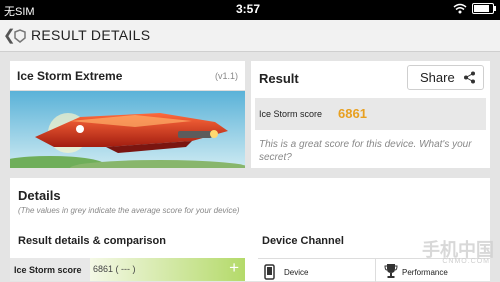 This screenshot has height=282, width=500. What do you see at coordinates (425, 272) in the screenshot?
I see `performance-tab-label: Performance` at bounding box center [425, 272].